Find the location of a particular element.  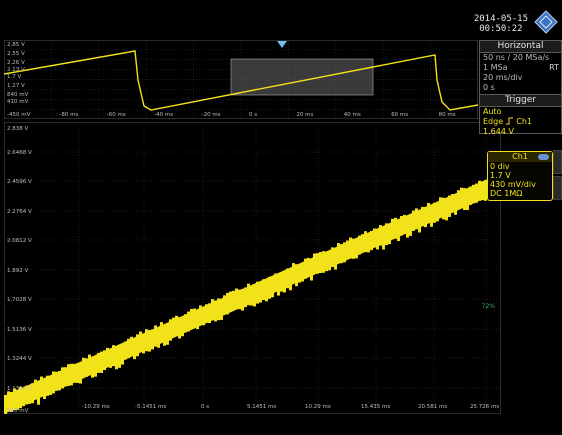

date-text: 2014-05-15 is located at coordinates (500, 19).